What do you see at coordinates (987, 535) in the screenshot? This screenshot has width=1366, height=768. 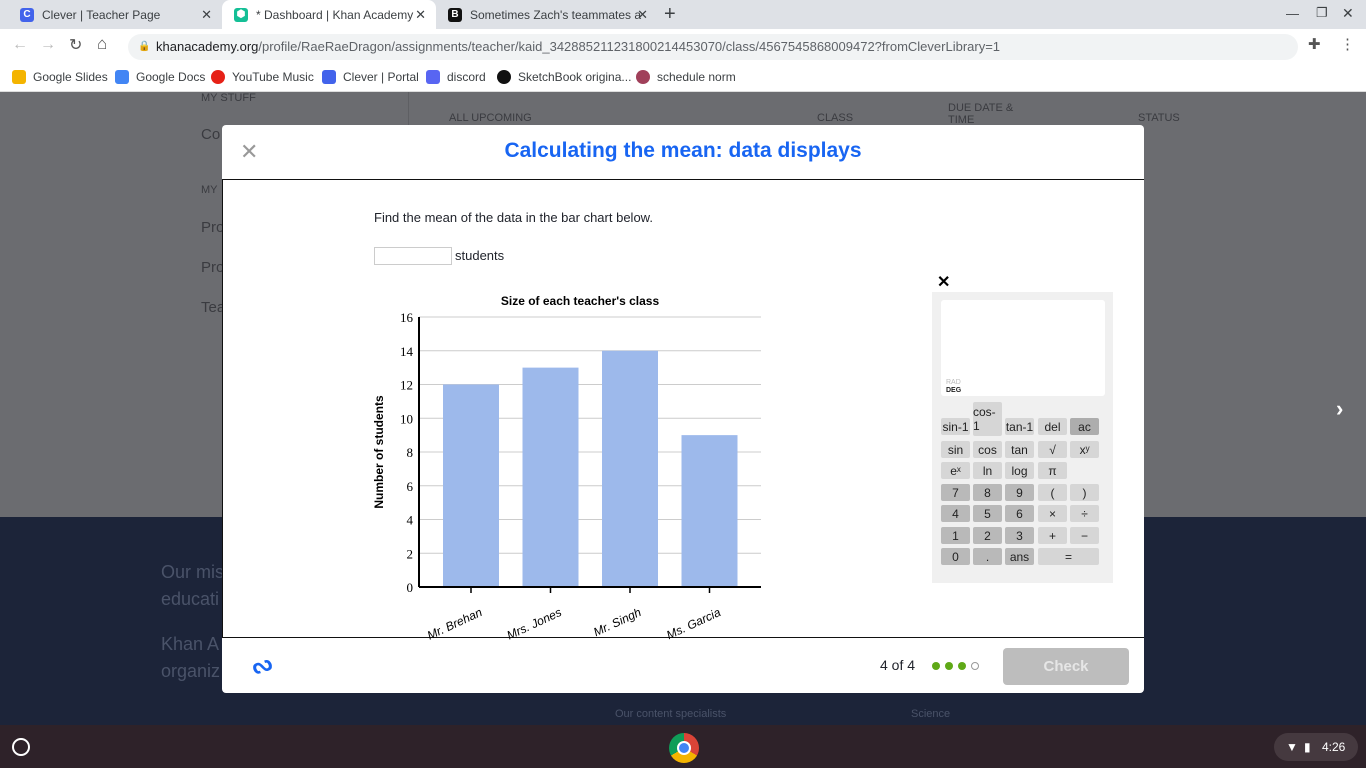 I see `calc-key-2: 2` at bounding box center [987, 535].